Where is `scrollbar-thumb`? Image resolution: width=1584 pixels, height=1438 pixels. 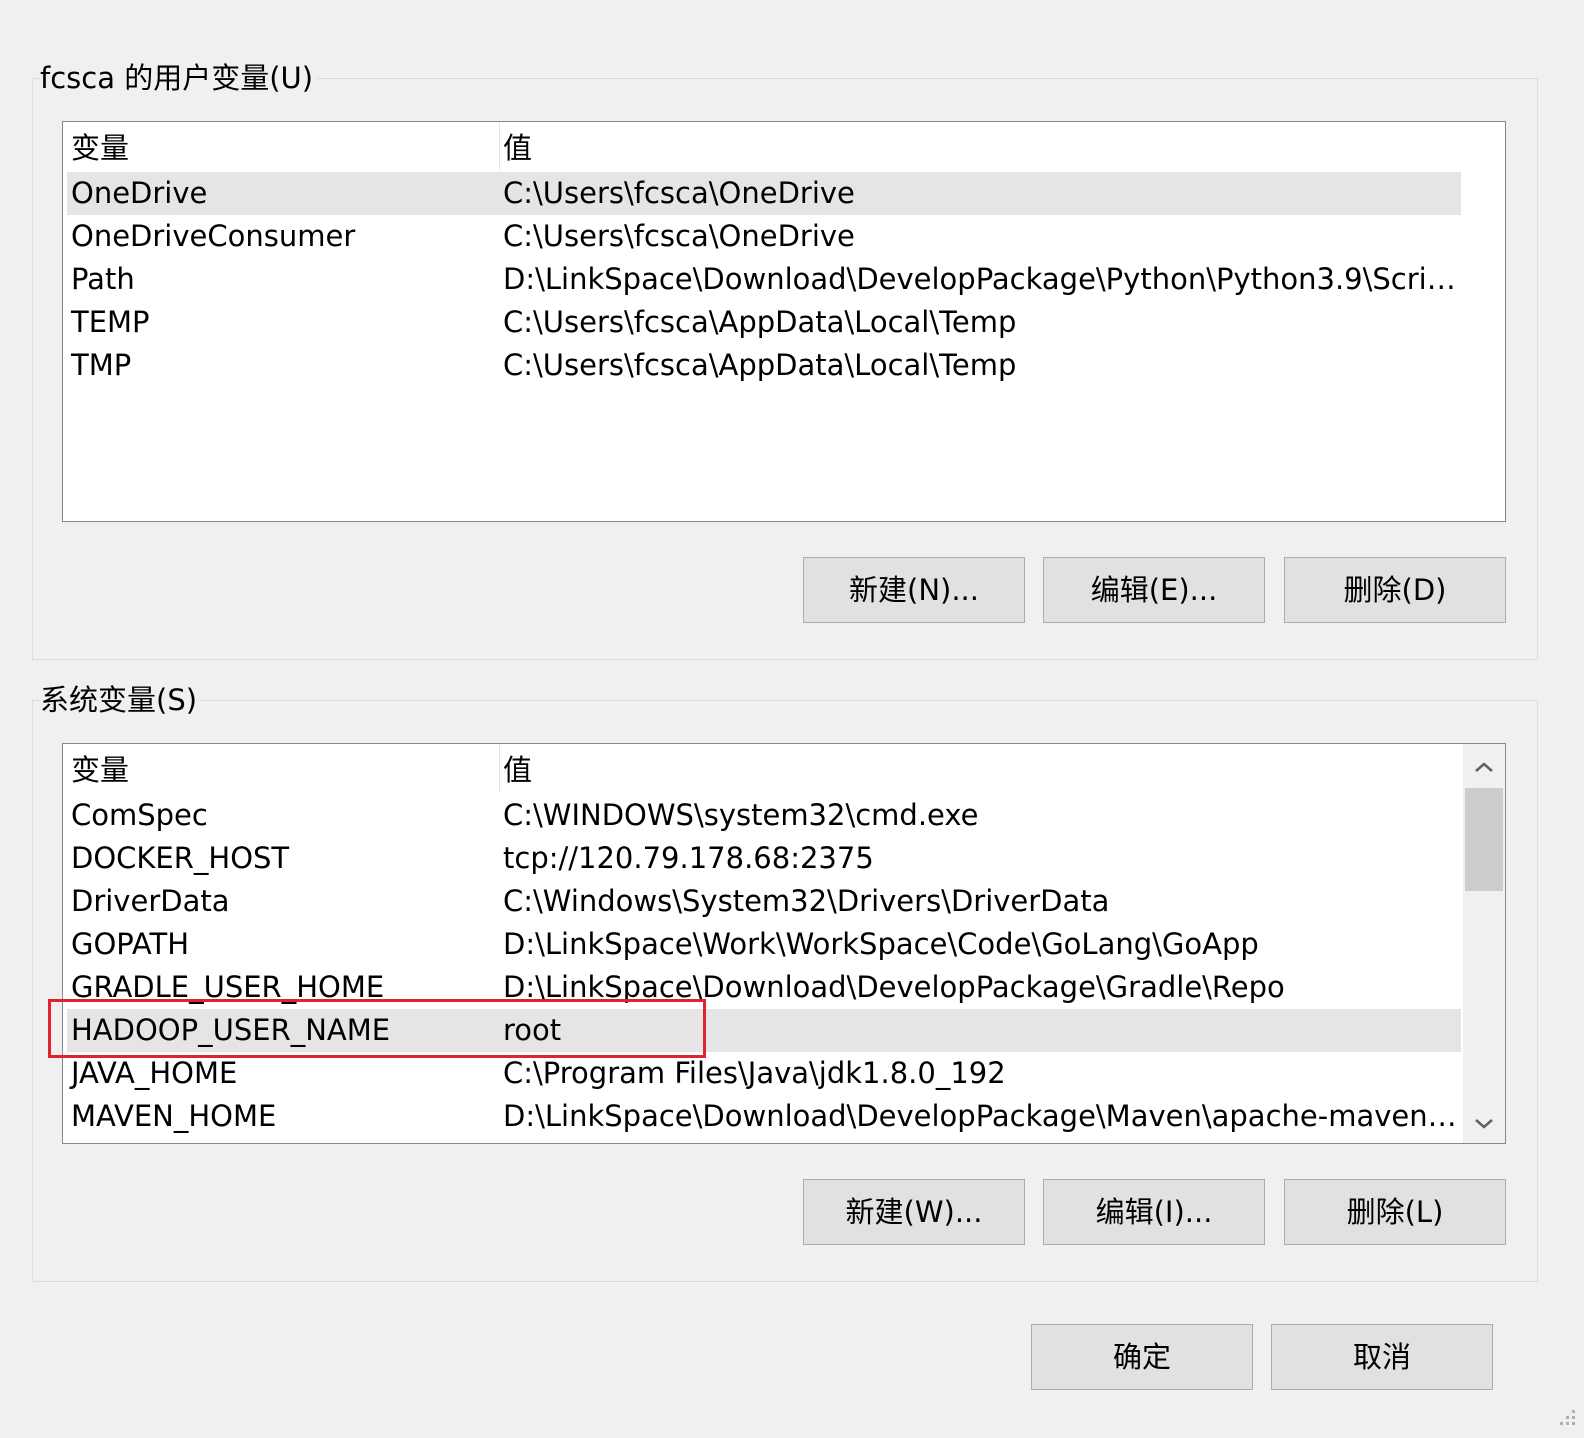
scrollbar-thumb is located at coordinates (1484, 839).